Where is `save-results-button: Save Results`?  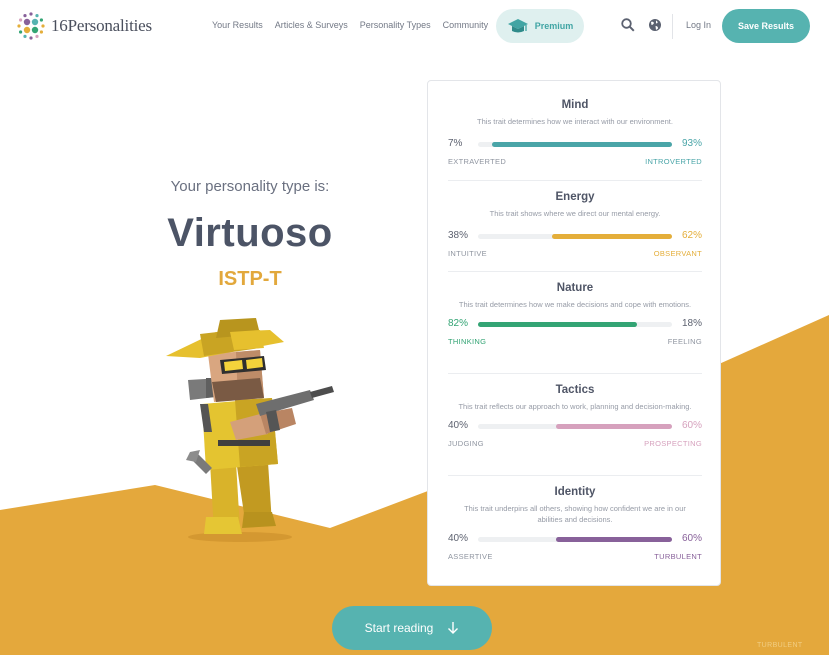
save-results-button: Save Results is located at coordinates (766, 26).